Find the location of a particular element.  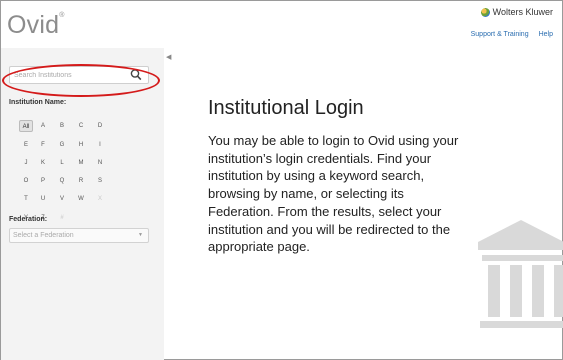

chevron-down-icon: ▼ is located at coordinates (140, 235).